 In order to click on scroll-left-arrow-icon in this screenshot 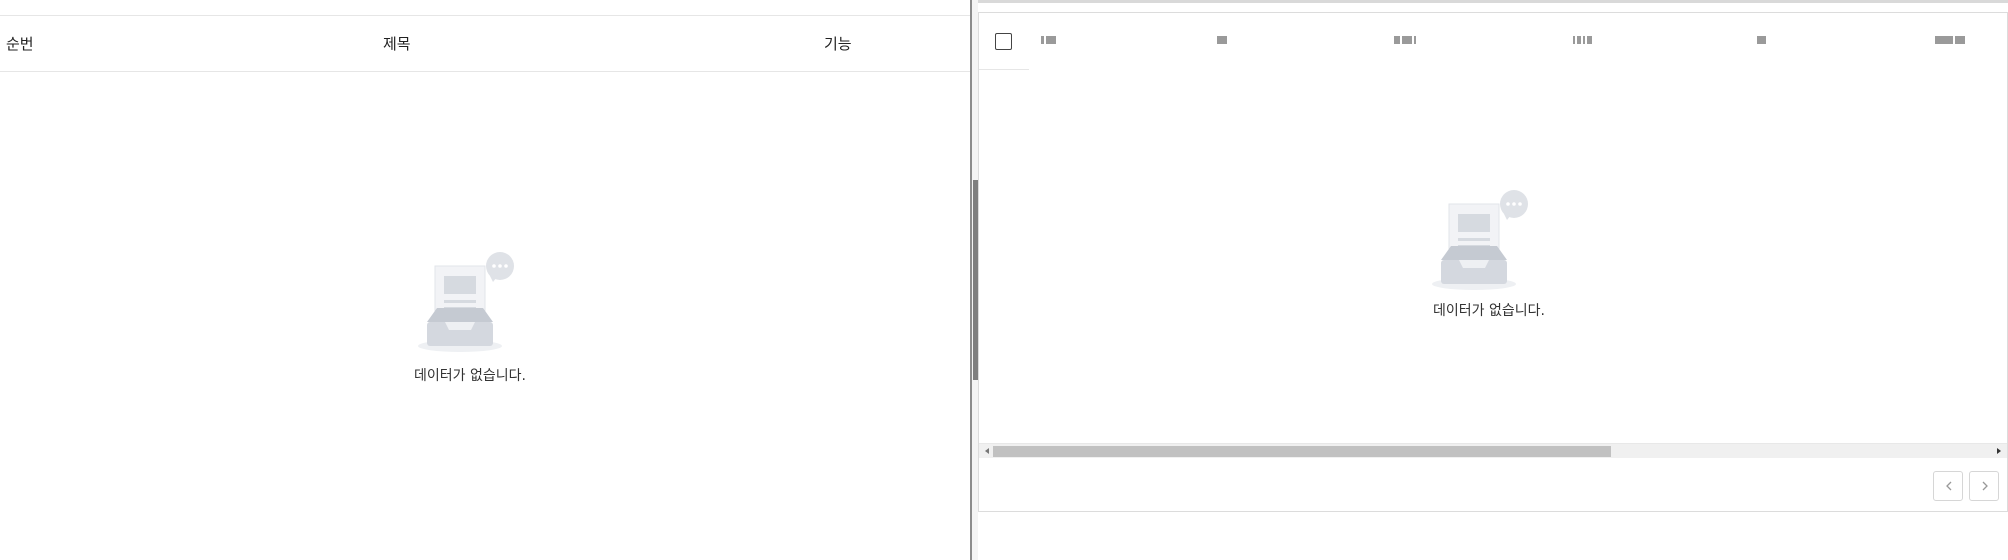, I will do `click(988, 451)`.